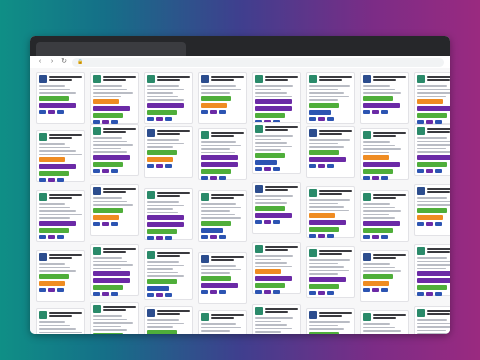  What do you see at coordinates (64, 62) in the screenshot?
I see `reload-icon: ↻` at bounding box center [64, 62].